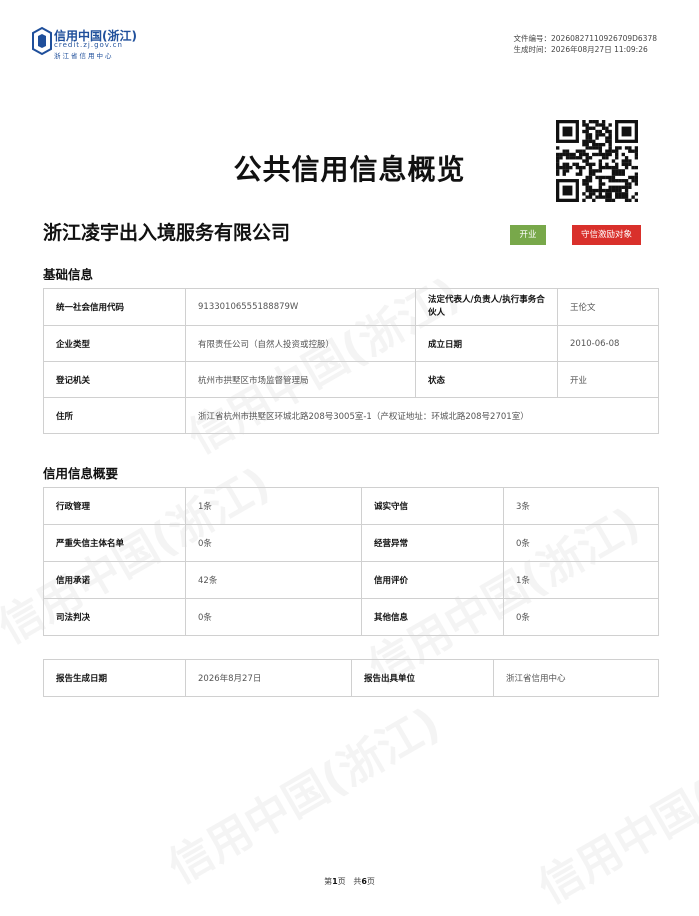  What do you see at coordinates (268, 678) in the screenshot?
I see `report-date: 2026年8月27日` at bounding box center [268, 678].